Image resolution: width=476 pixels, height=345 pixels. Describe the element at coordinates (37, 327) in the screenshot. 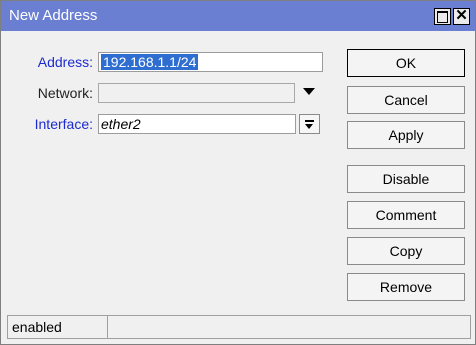

I see `status-text: enabled` at that location.